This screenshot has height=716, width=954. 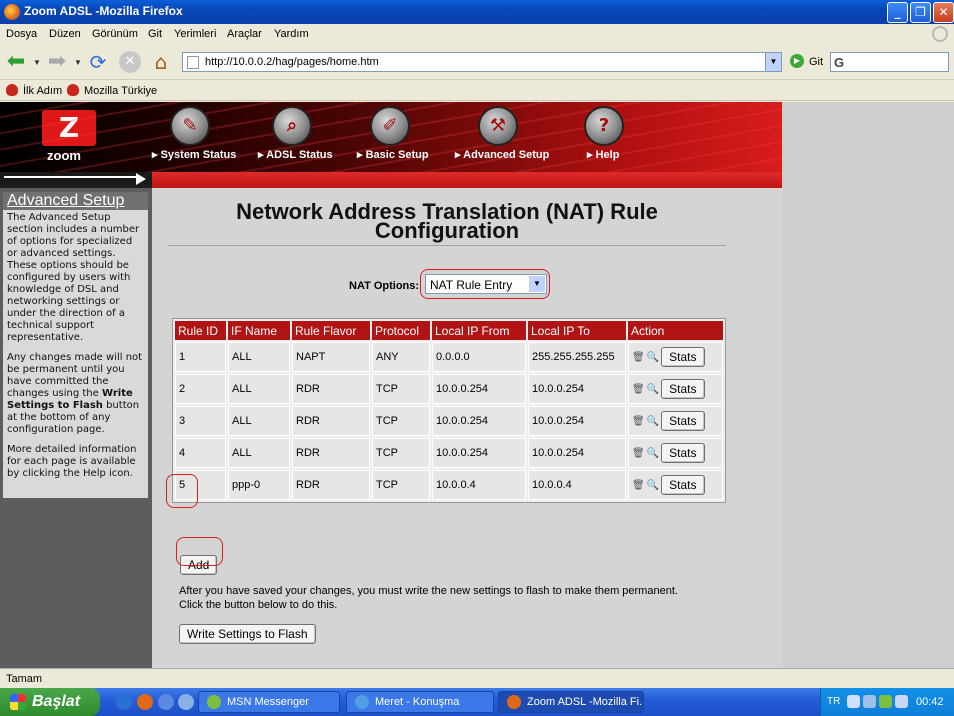 I want to click on forward-icon: ➡, so click(x=57, y=62).